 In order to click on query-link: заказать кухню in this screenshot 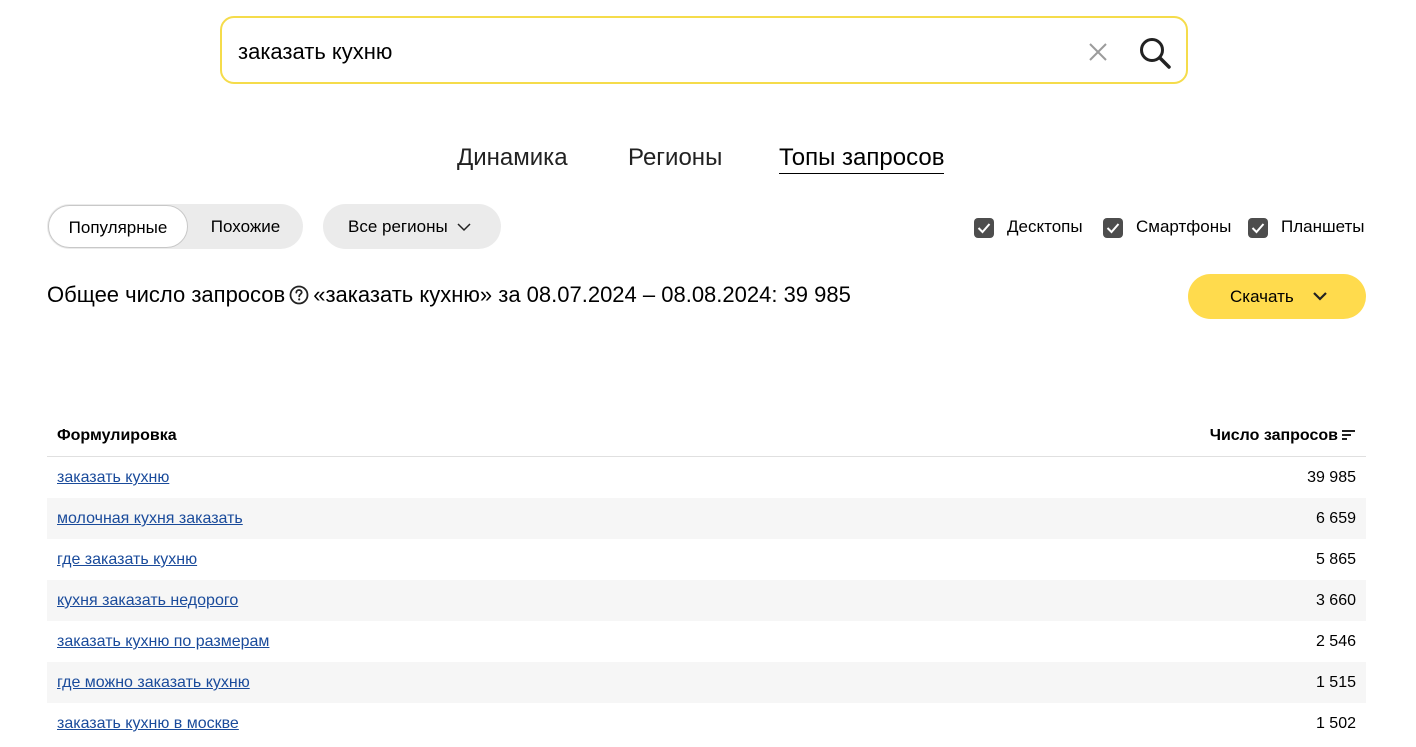, I will do `click(113, 478)`.